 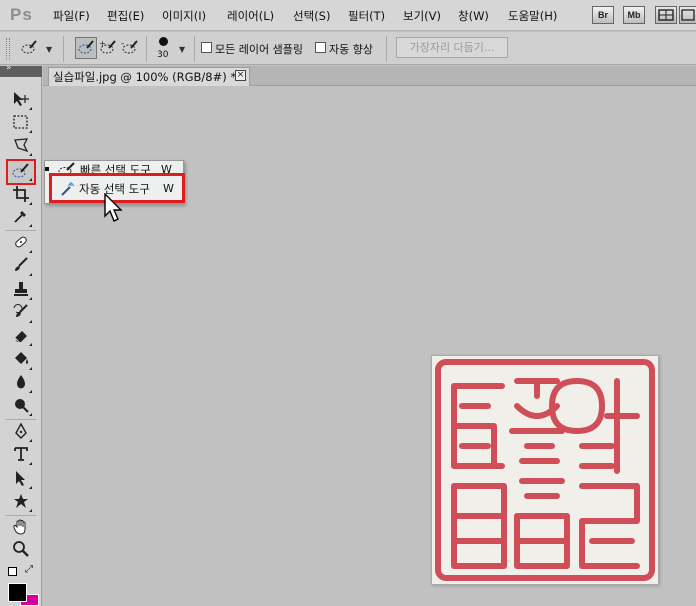 I want to click on brush-preview-icon, so click(x=163, y=41).